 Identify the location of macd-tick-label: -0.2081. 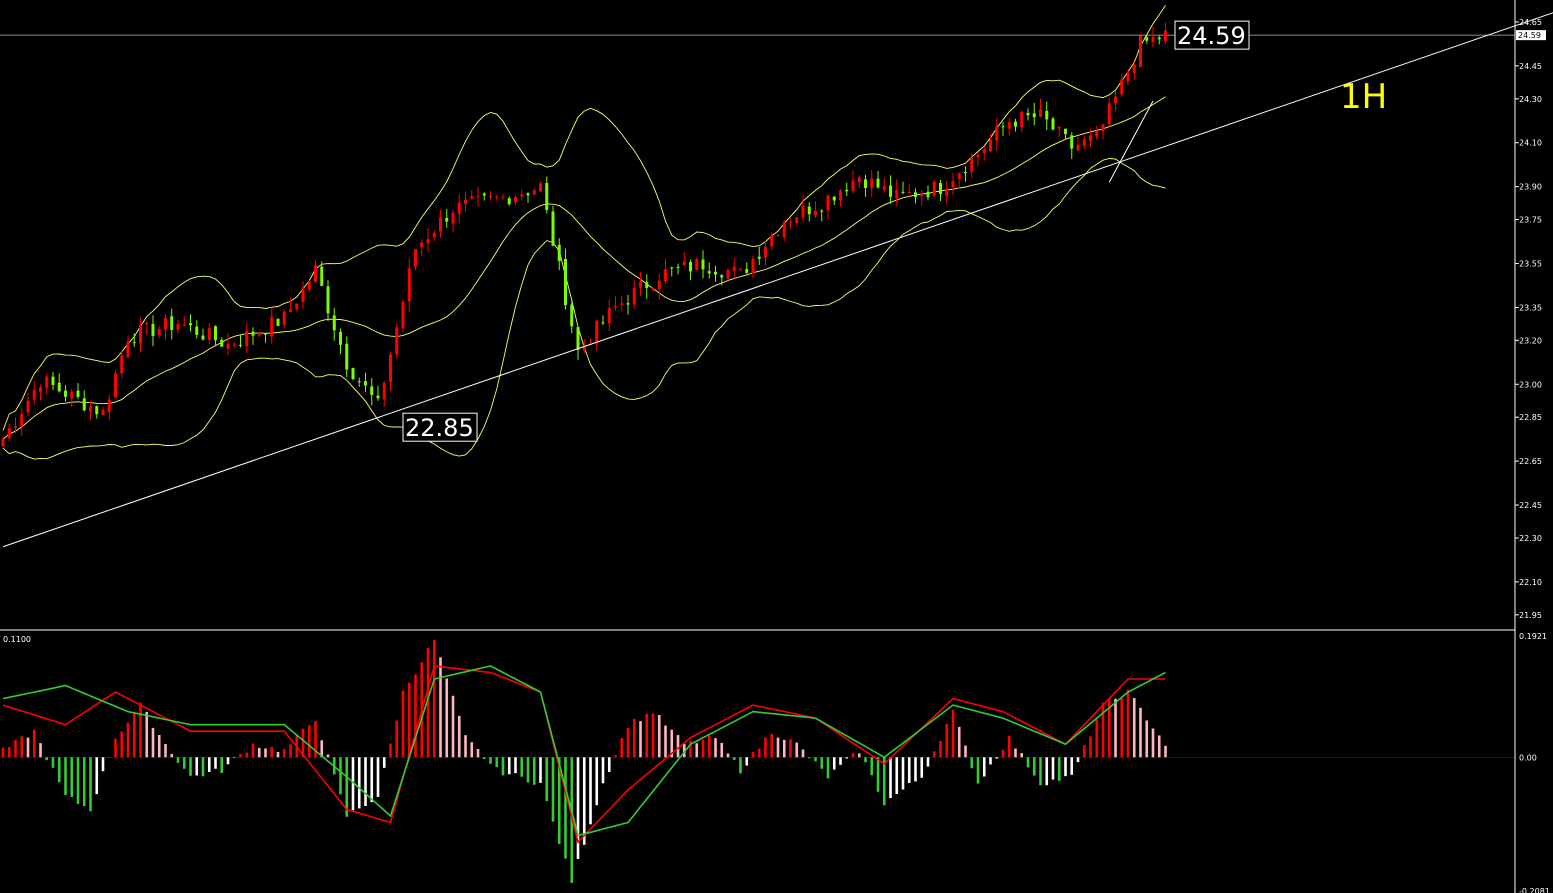
(1534, 890).